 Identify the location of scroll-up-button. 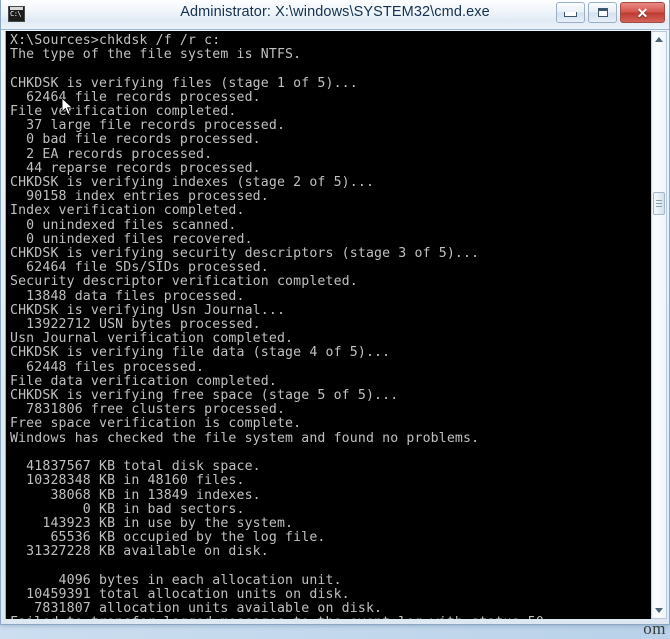
(659, 39).